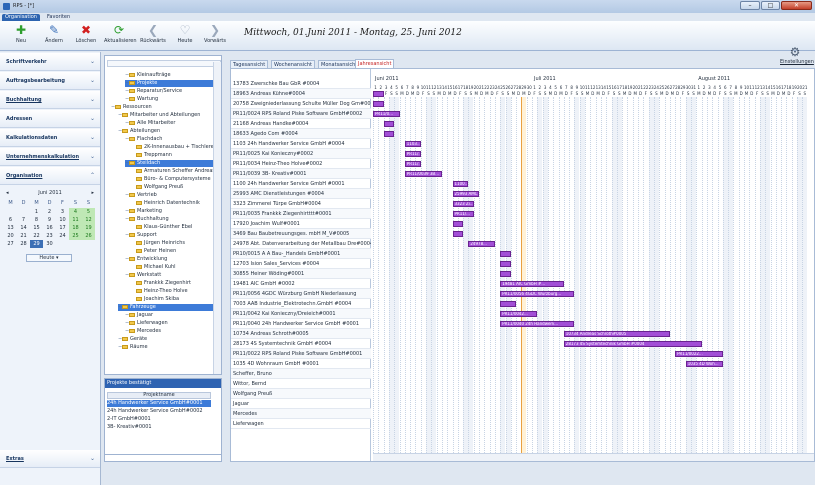 The image size is (815, 485). Describe the element at coordinates (301, 274) in the screenshot. I see `gantt-row-label: 30855 Heiner Wöding#0001` at that location.